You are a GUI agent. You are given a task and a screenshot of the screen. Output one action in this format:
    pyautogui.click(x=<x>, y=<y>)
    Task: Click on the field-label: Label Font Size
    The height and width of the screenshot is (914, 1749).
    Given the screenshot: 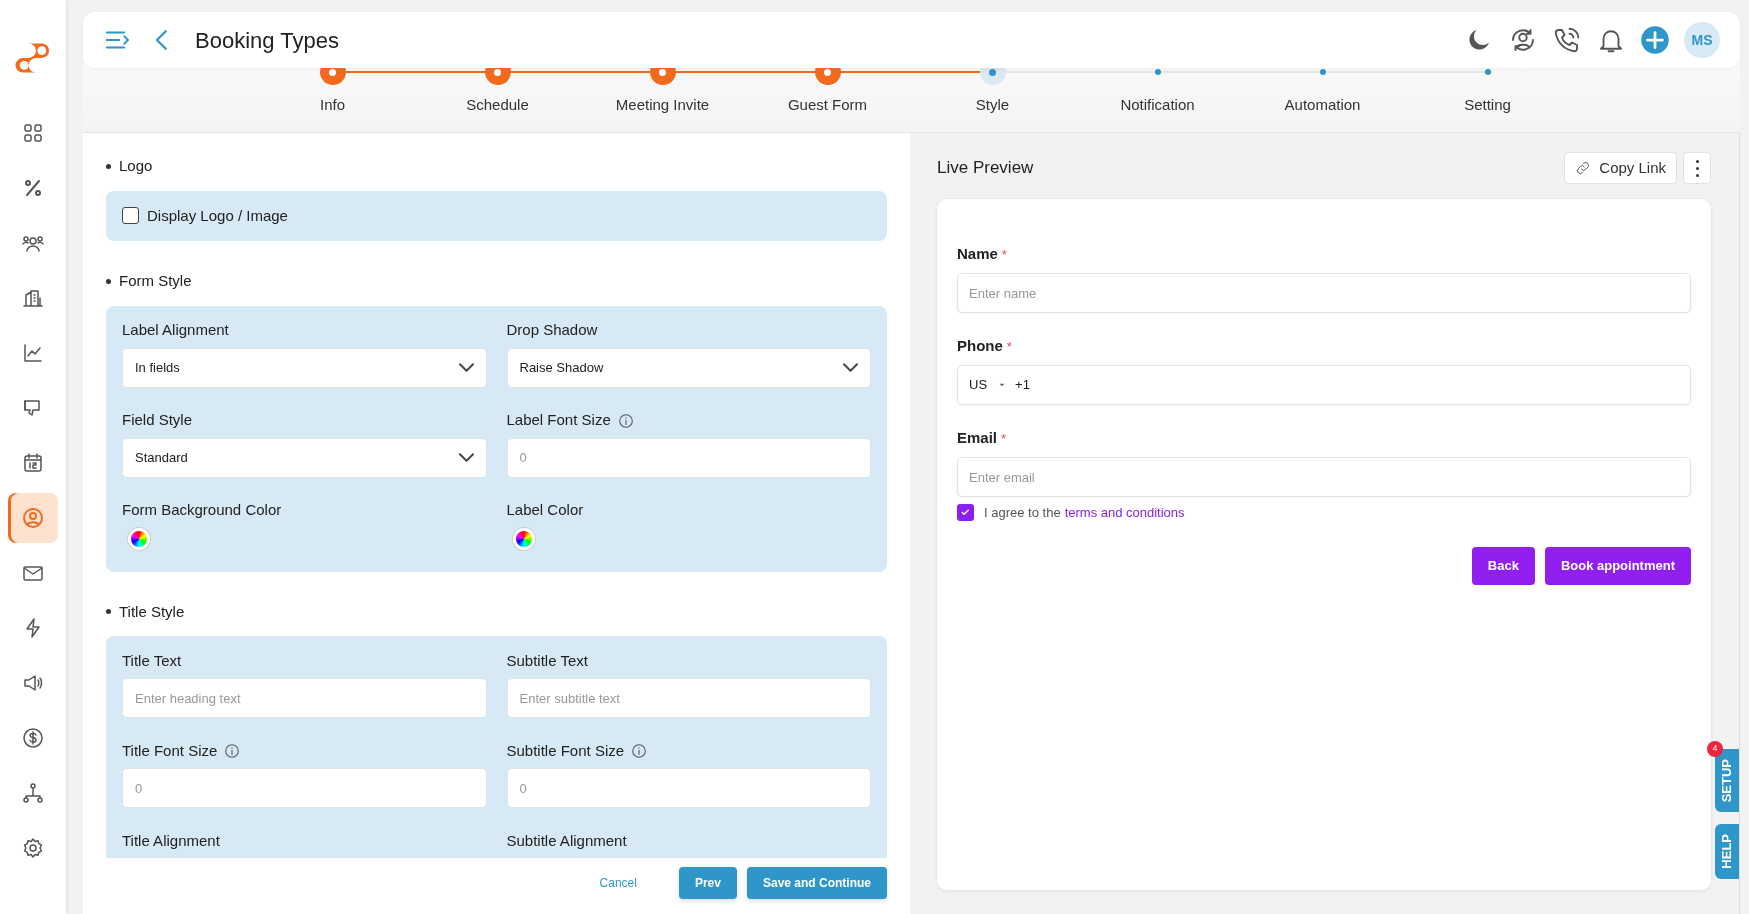 What is the action you would take?
    pyautogui.click(x=558, y=420)
    